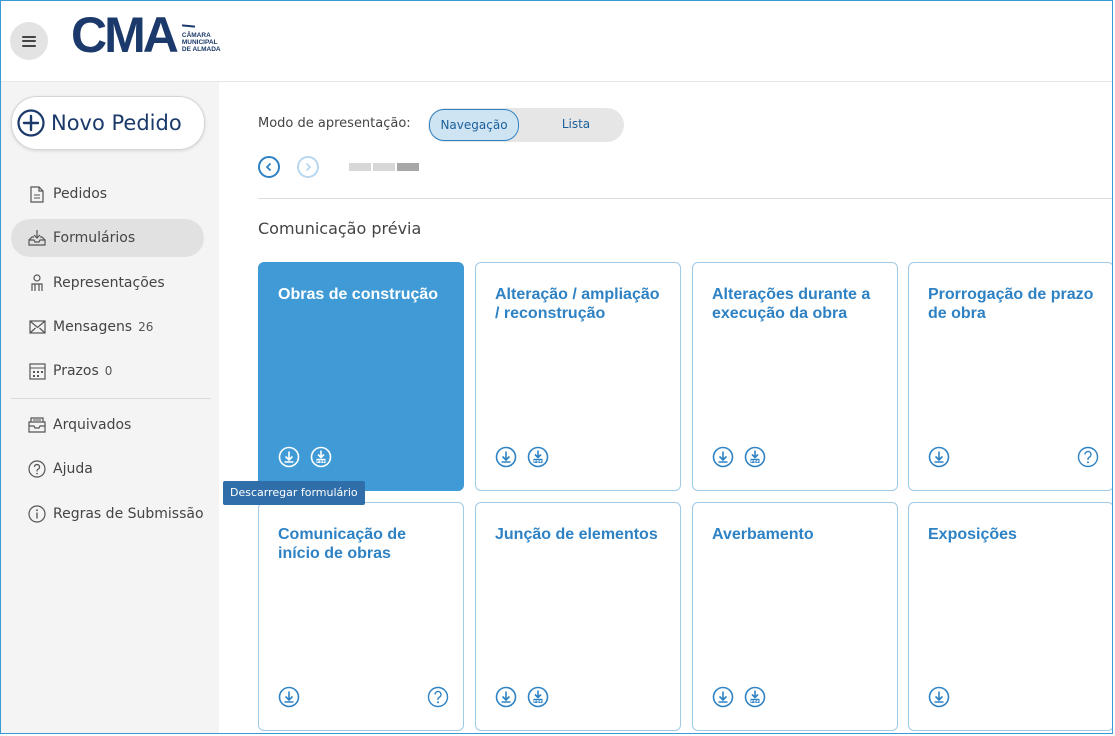 The width and height of the screenshot is (1115, 736). I want to click on form-card-averbamento: Averbamento PDF, so click(795, 616).